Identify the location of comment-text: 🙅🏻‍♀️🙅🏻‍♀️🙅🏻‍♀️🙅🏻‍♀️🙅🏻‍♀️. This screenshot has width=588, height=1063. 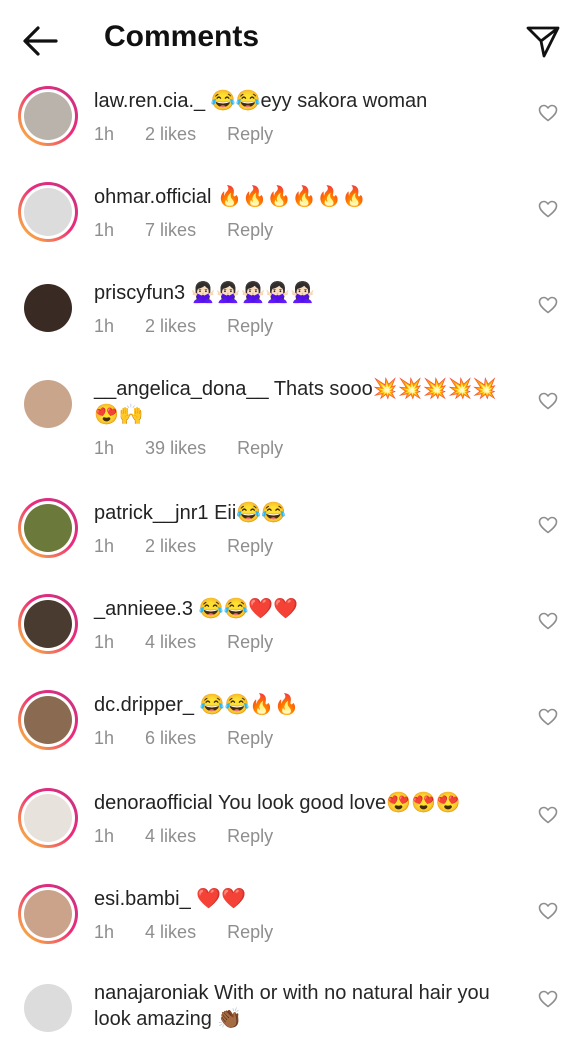
(253, 293).